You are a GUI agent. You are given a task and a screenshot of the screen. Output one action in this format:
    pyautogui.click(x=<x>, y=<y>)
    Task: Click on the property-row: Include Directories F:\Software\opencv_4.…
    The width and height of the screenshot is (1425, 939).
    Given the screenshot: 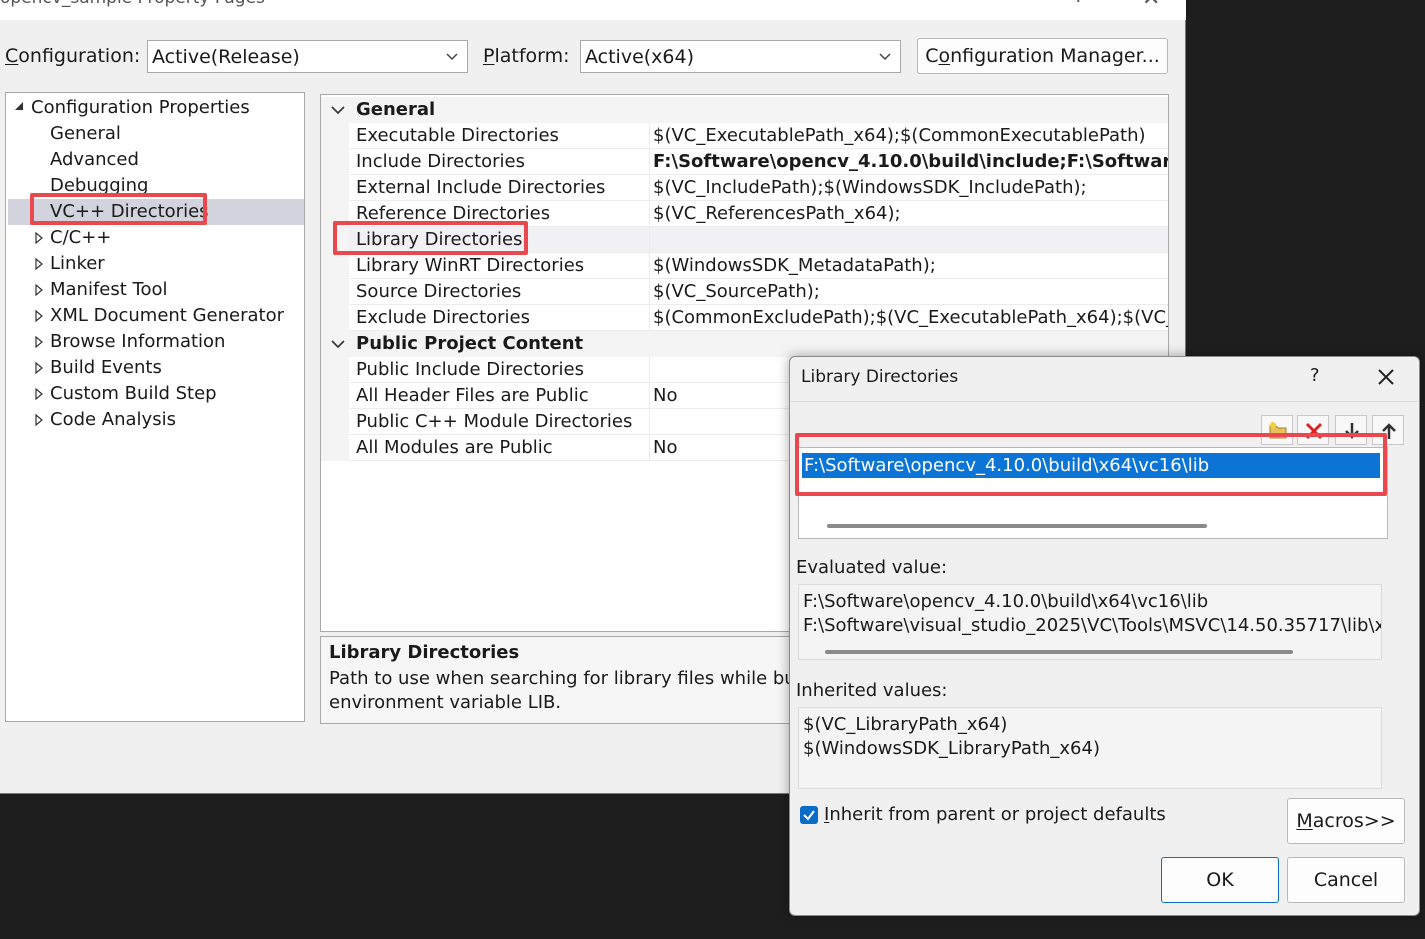 What is the action you would take?
    pyautogui.click(x=744, y=162)
    